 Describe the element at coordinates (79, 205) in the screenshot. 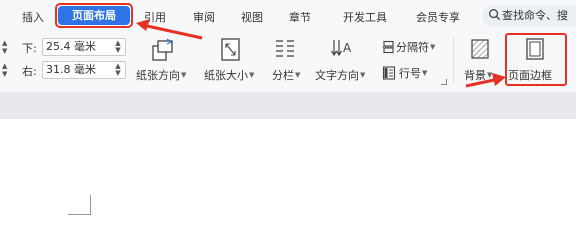

I see `page-corner-mark` at that location.